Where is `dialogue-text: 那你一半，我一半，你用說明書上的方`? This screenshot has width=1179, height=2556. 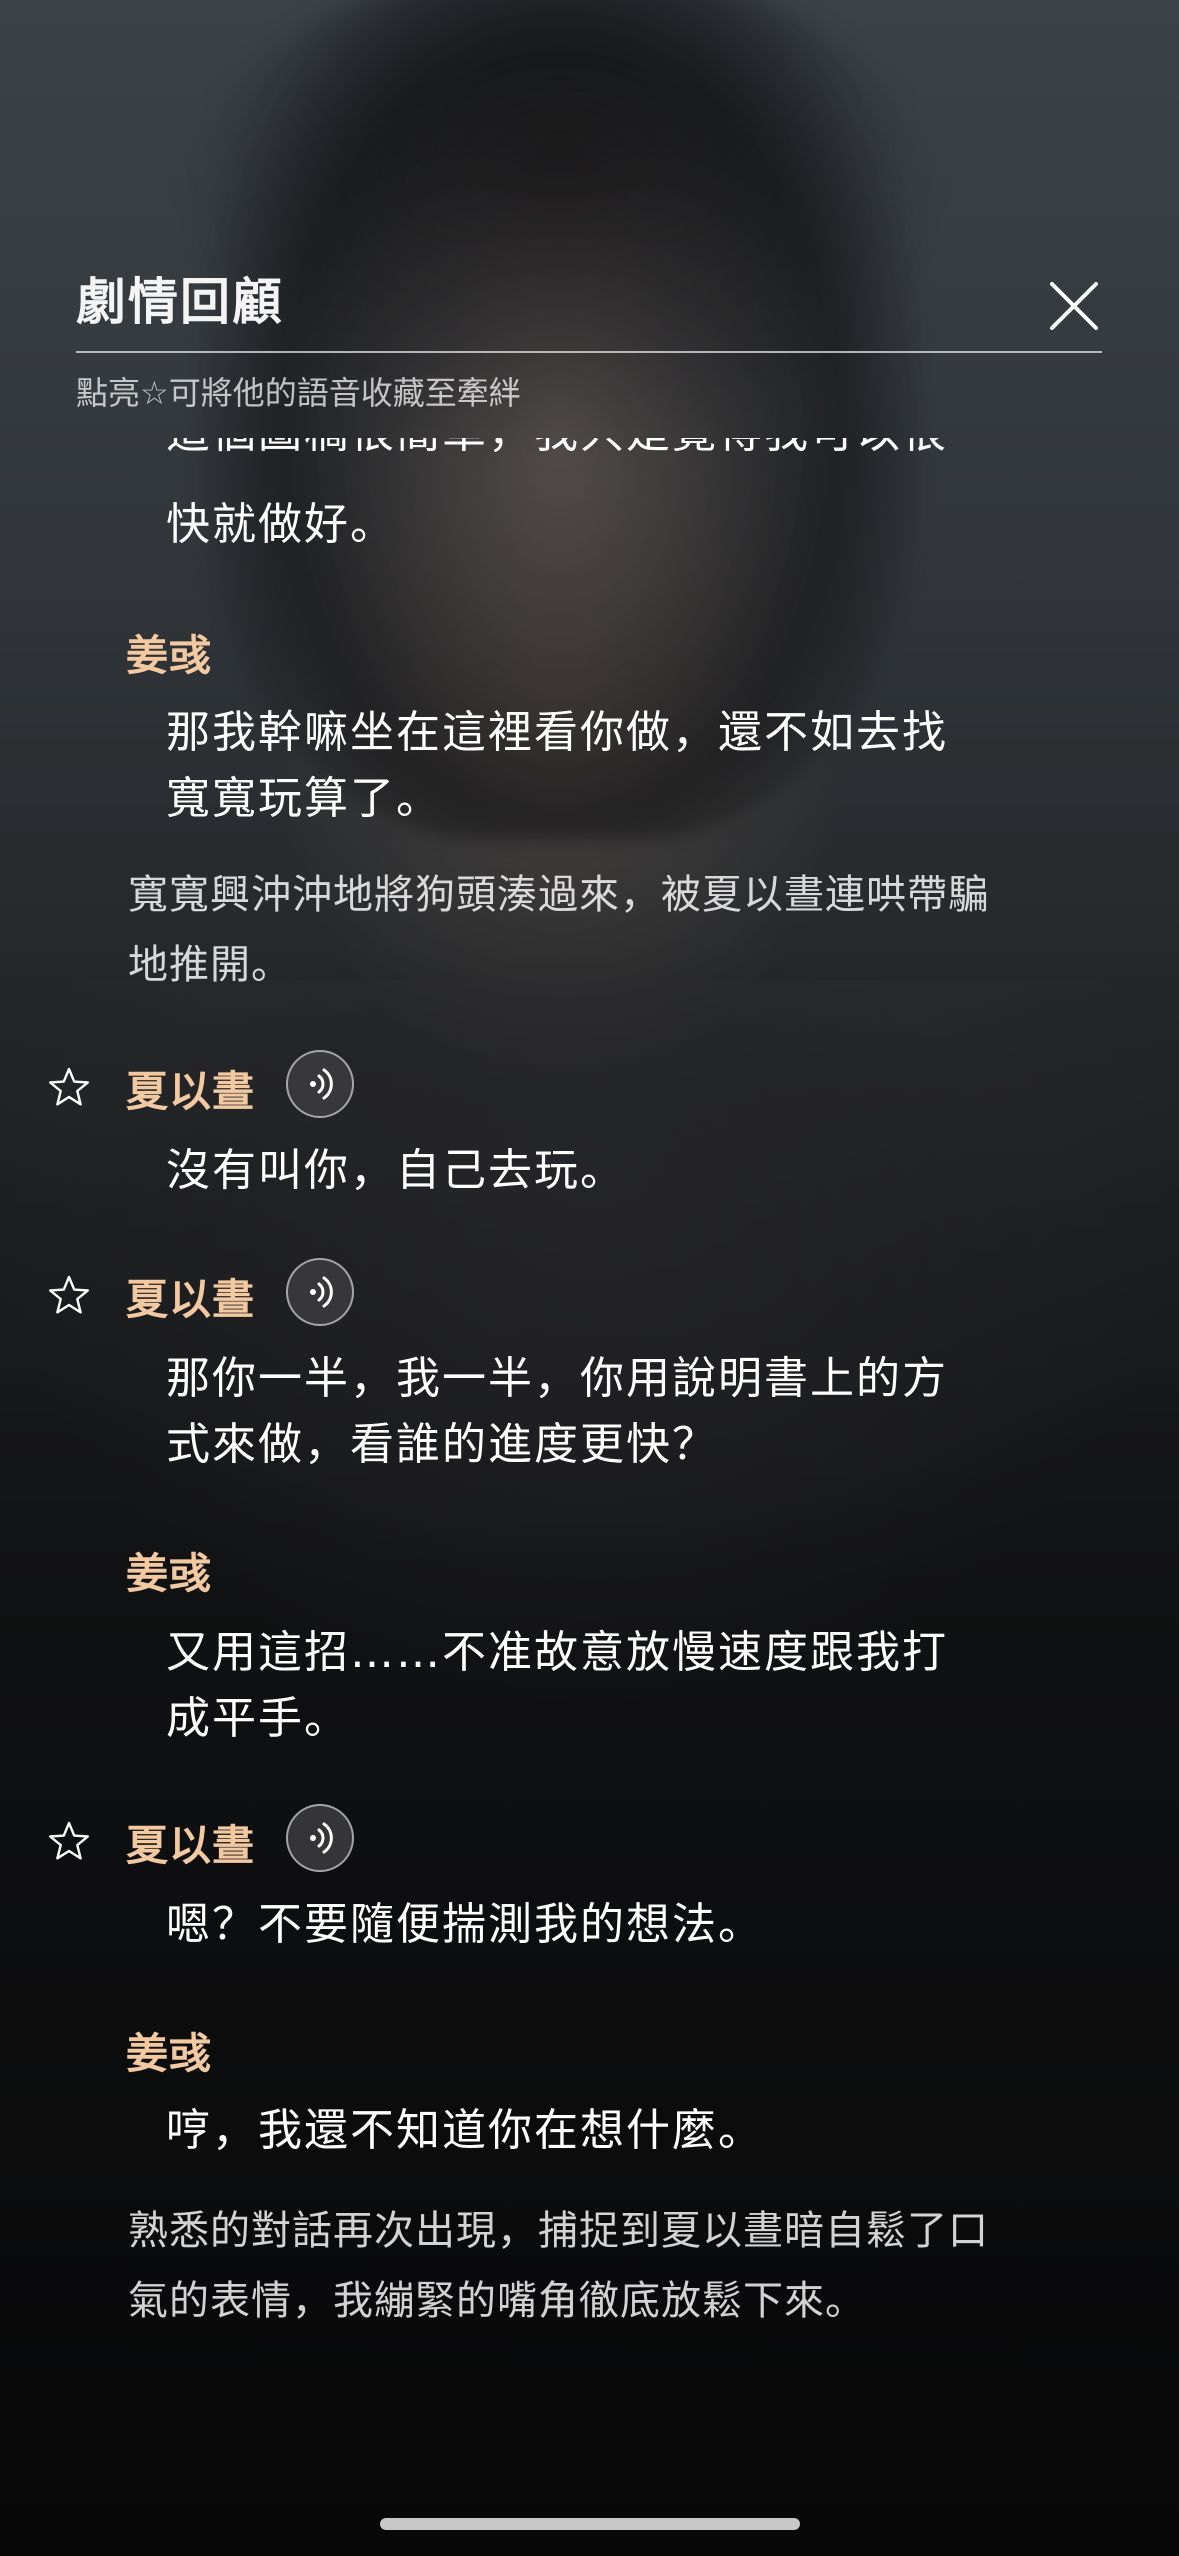
dialogue-text: 那你一半，我一半，你用說明書上的方 is located at coordinates (557, 1378).